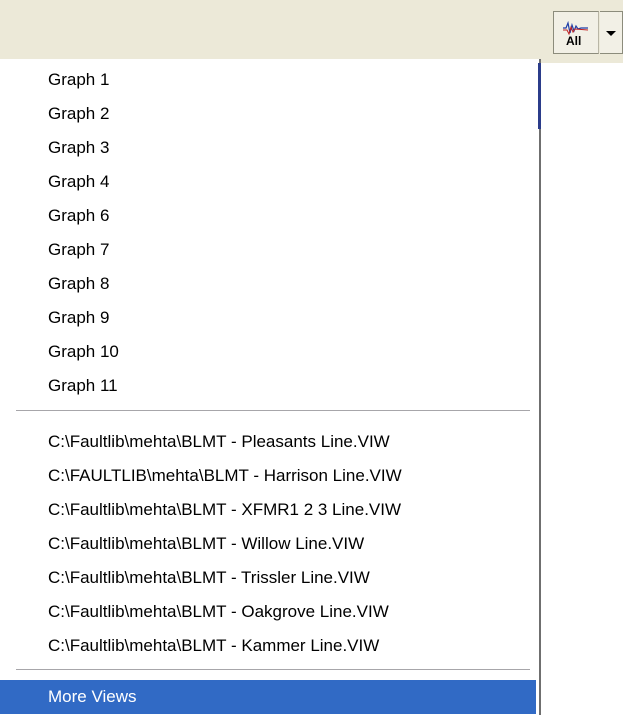 Image resolution: width=623 pixels, height=715 pixels. I want to click on menu-item-more-views: More Views, so click(268, 697).